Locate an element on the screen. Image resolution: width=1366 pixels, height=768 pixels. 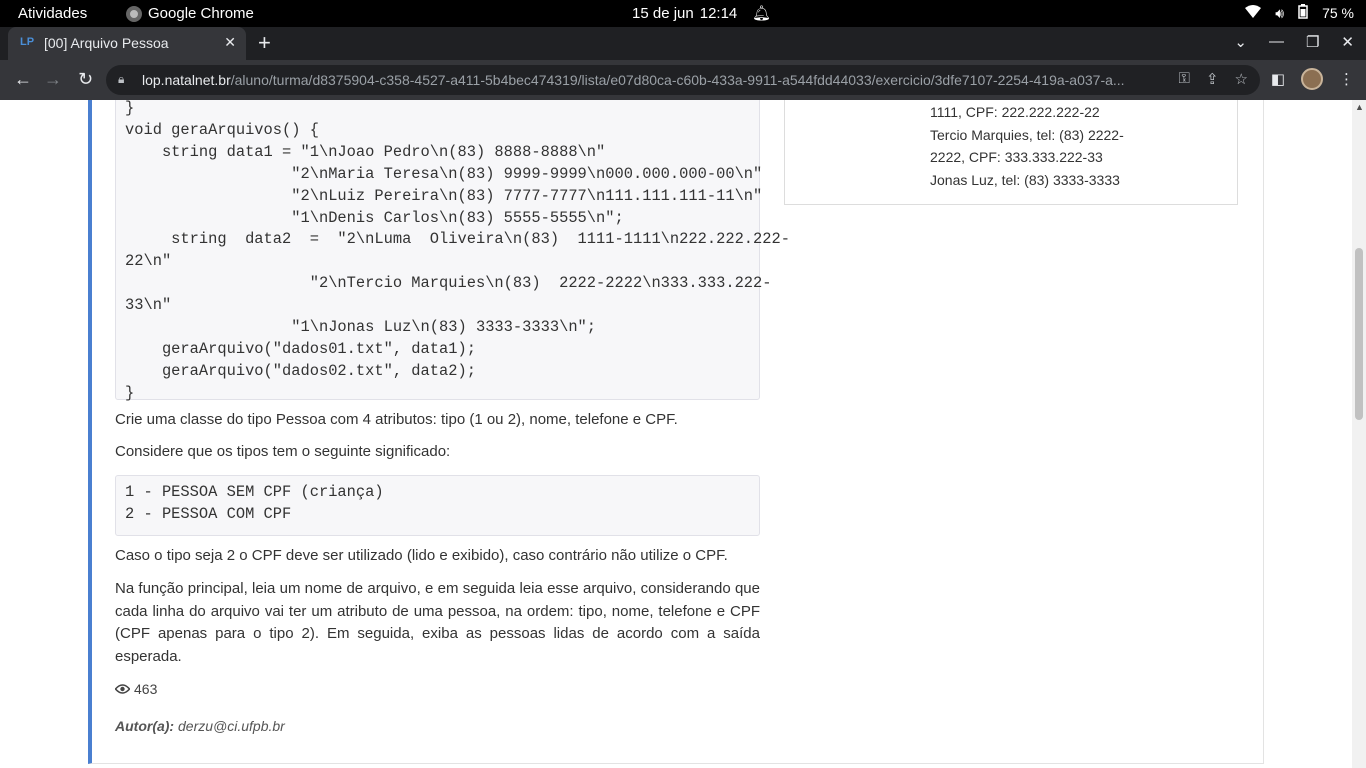
battery-icon is located at coordinates (1303, 13).